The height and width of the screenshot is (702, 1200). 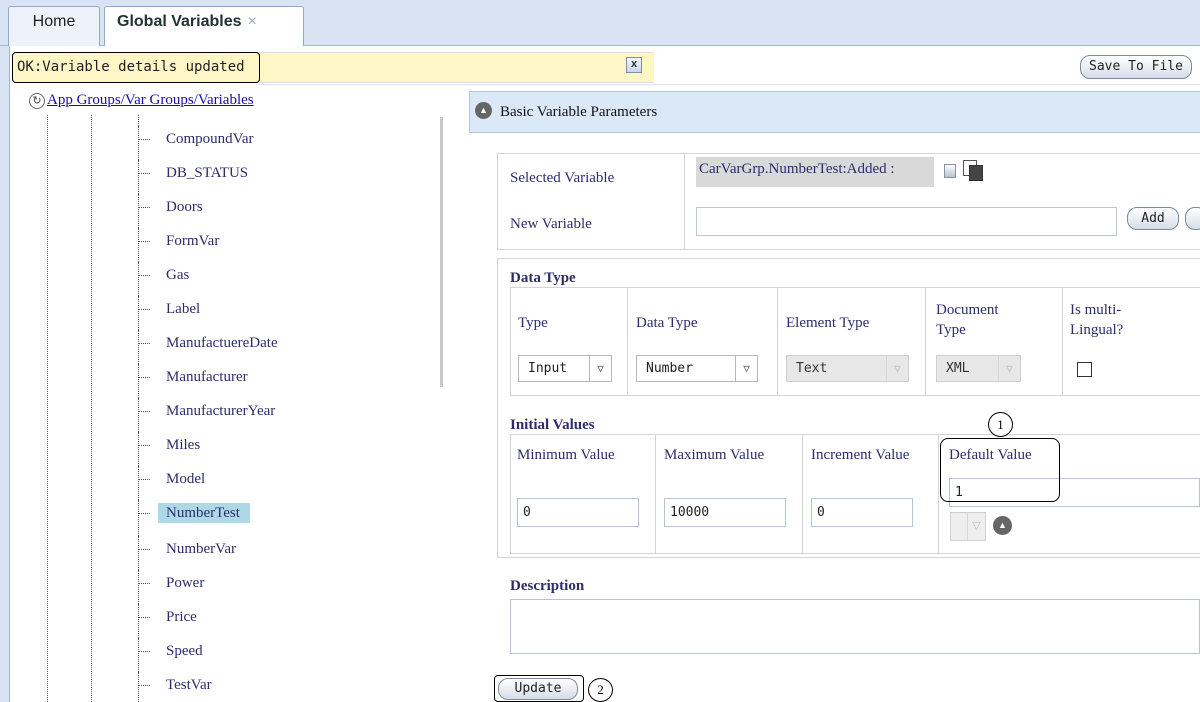 I want to click on tree-item-numbertest: NumberTest, so click(x=194, y=513).